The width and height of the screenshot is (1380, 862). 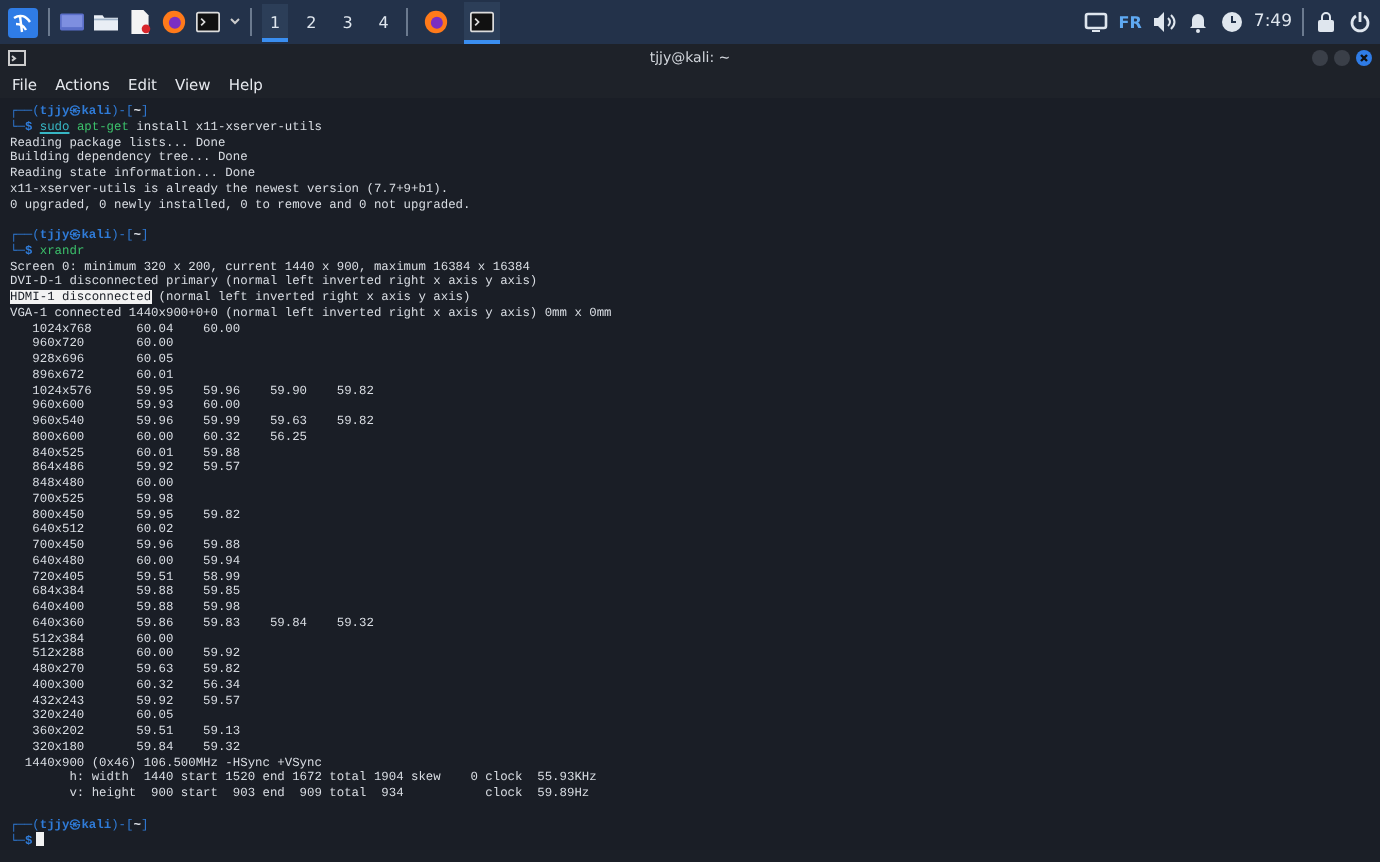 What do you see at coordinates (1326, 22) in the screenshot?
I see `lock-icon` at bounding box center [1326, 22].